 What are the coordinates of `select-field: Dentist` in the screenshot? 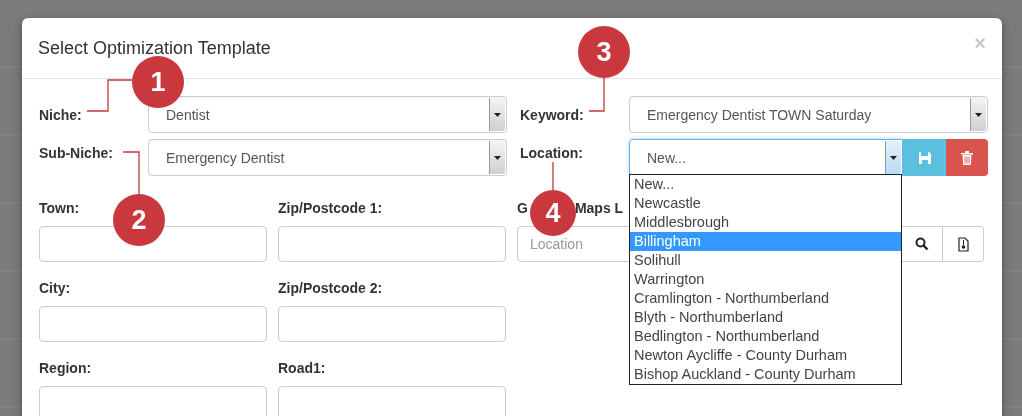 It's located at (327, 114).